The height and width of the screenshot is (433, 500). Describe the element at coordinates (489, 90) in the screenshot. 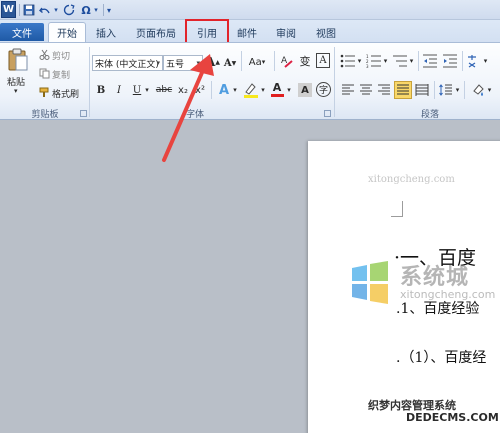

I see `shading-dropdown-icon: ▾` at that location.